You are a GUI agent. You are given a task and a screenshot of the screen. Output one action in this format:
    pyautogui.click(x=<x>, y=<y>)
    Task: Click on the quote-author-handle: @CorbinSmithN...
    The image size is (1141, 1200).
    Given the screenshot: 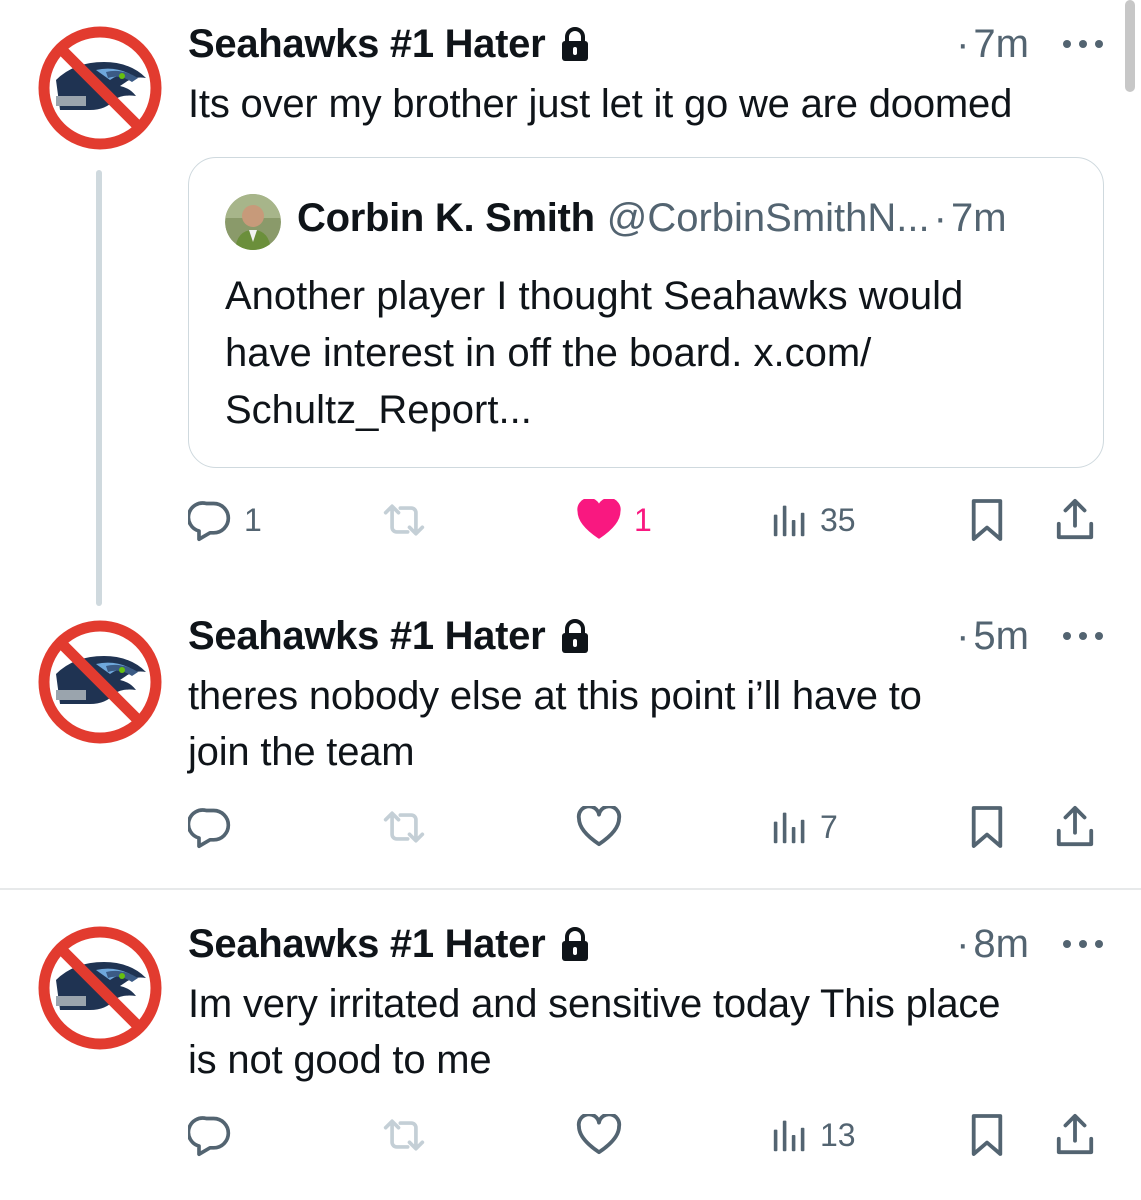 What is the action you would take?
    pyautogui.click(x=768, y=218)
    